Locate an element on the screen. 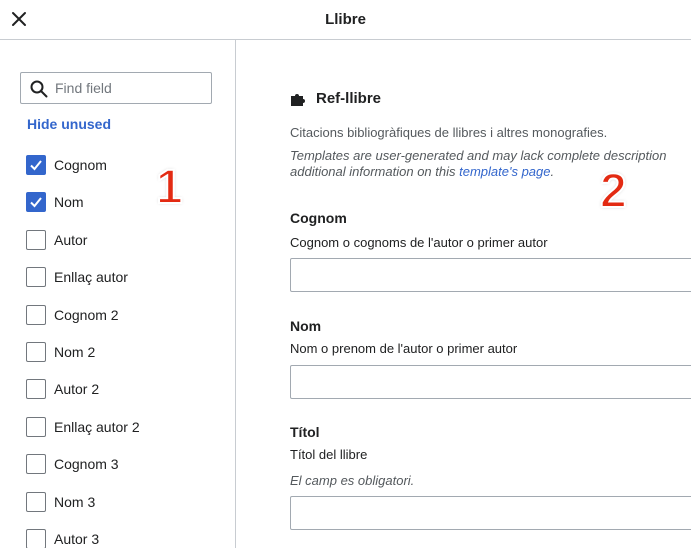 The image size is (691, 548). field-label: Autor 2 is located at coordinates (77, 389).